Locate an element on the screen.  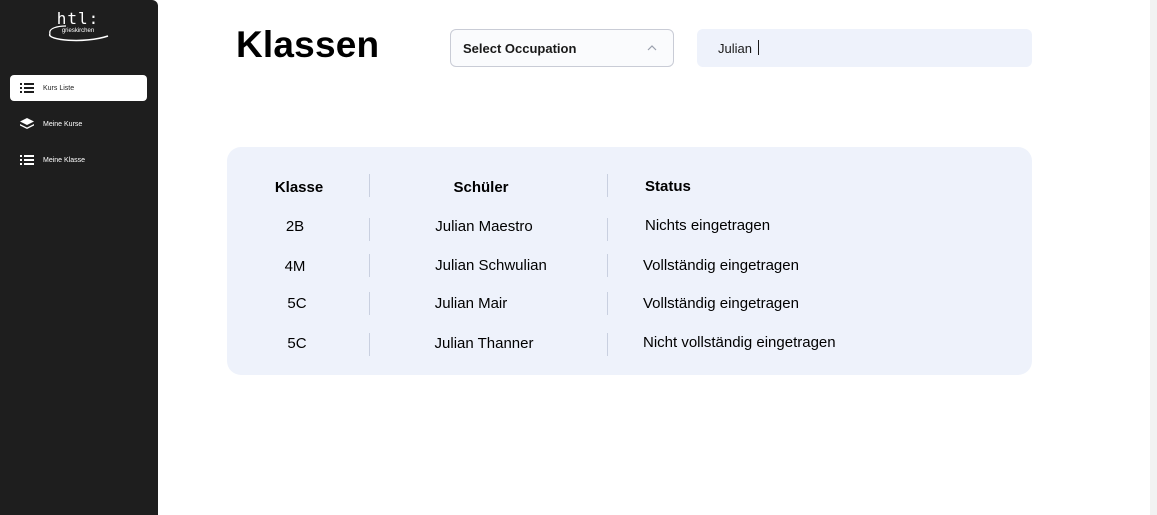
layers-icon is located at coordinates (27, 123).